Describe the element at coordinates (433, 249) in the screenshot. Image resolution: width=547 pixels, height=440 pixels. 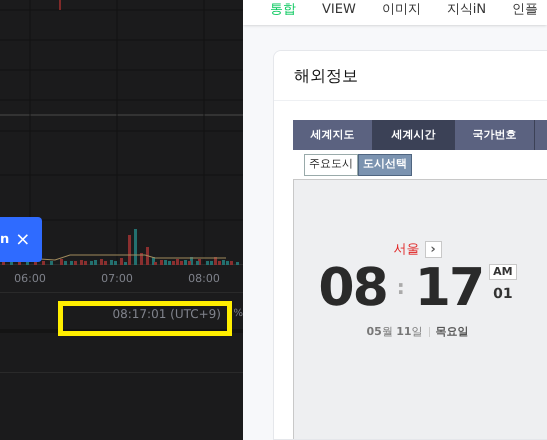
I see `next-city-button: ›` at that location.